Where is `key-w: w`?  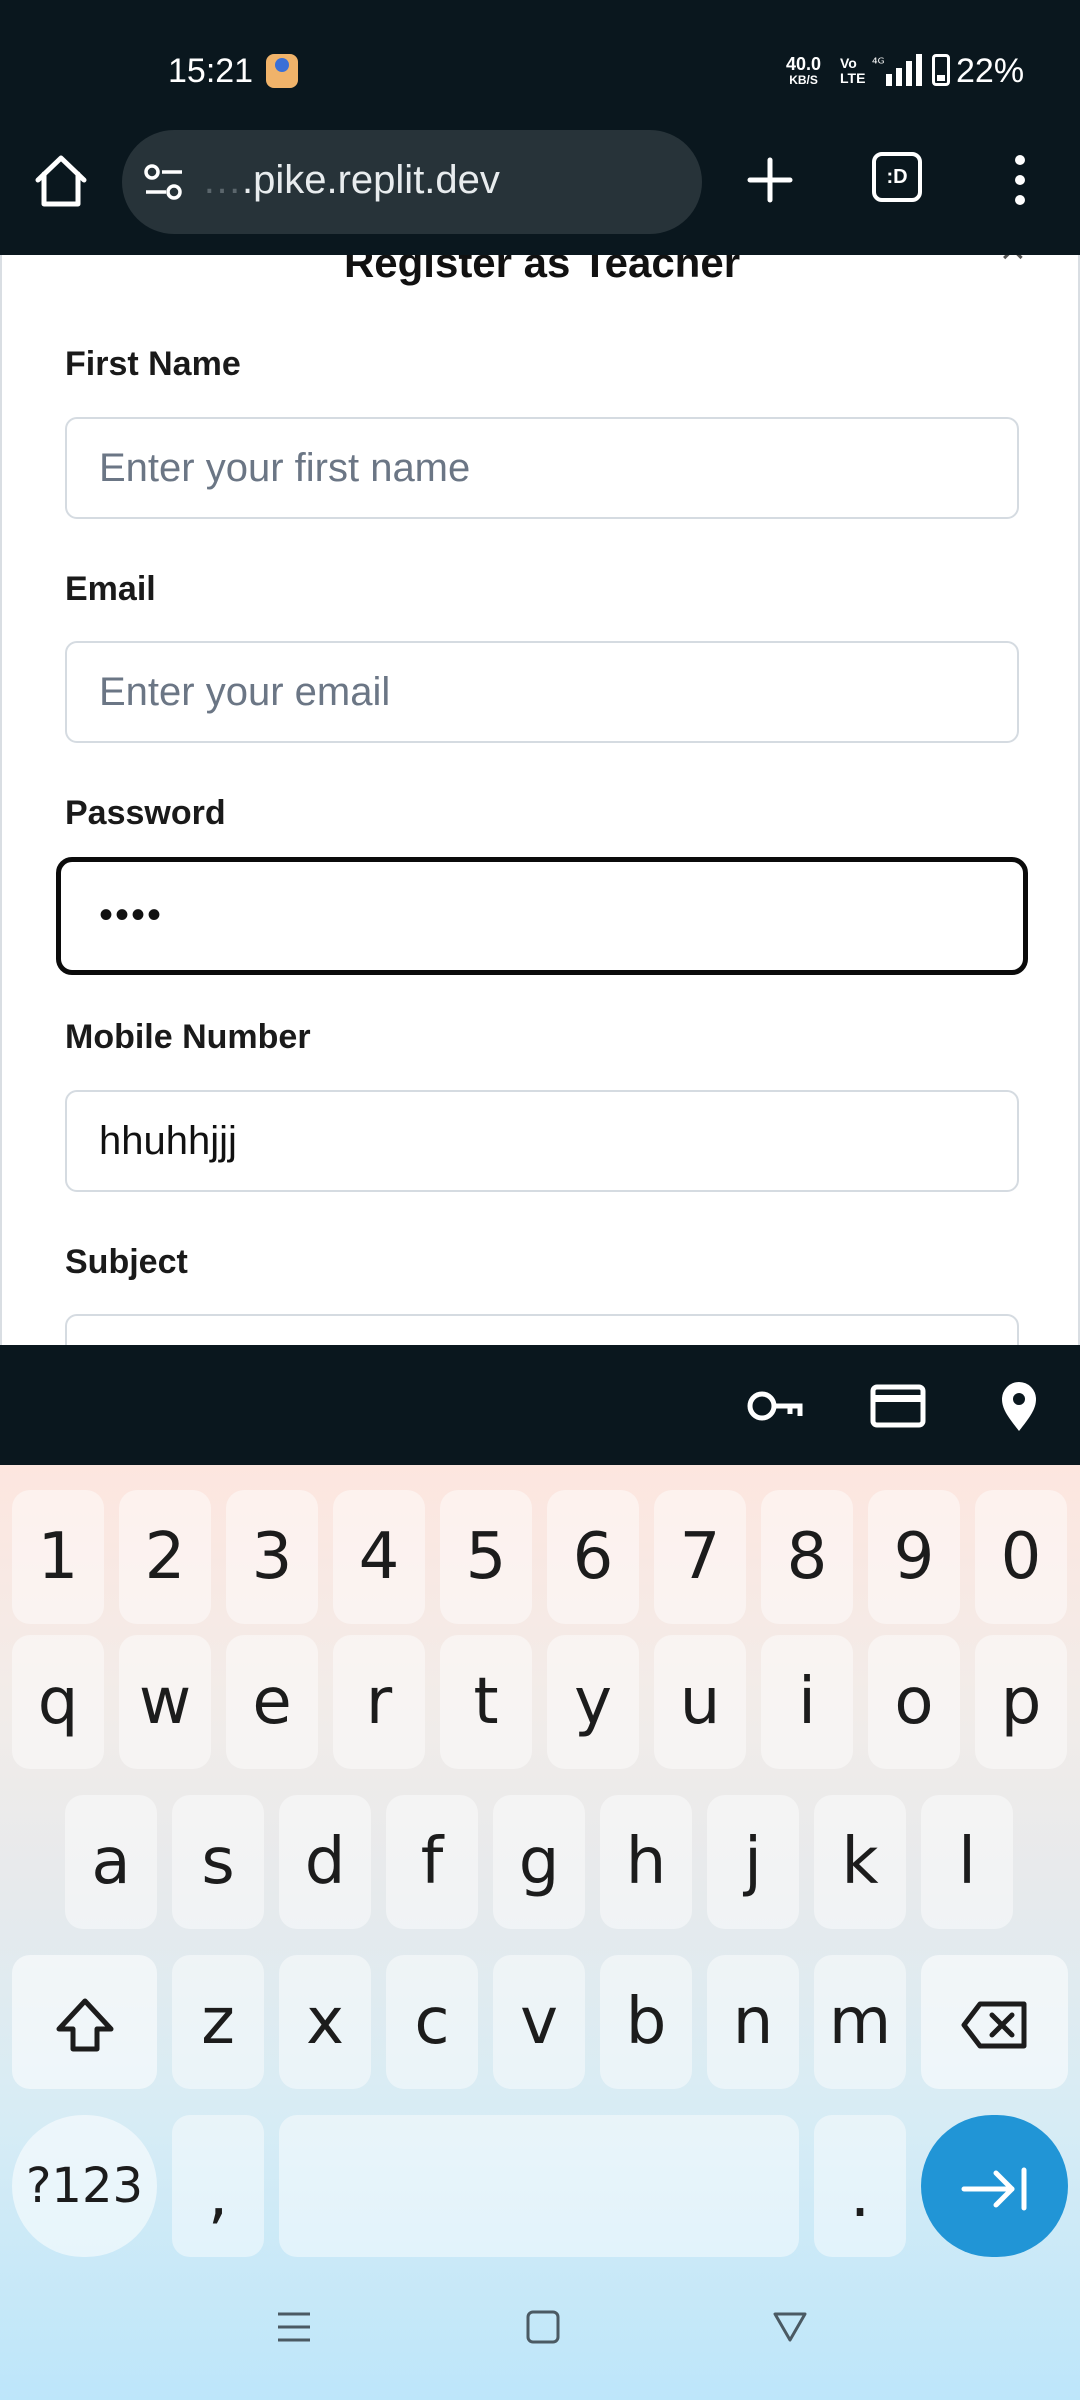 key-w: w is located at coordinates (165, 1702).